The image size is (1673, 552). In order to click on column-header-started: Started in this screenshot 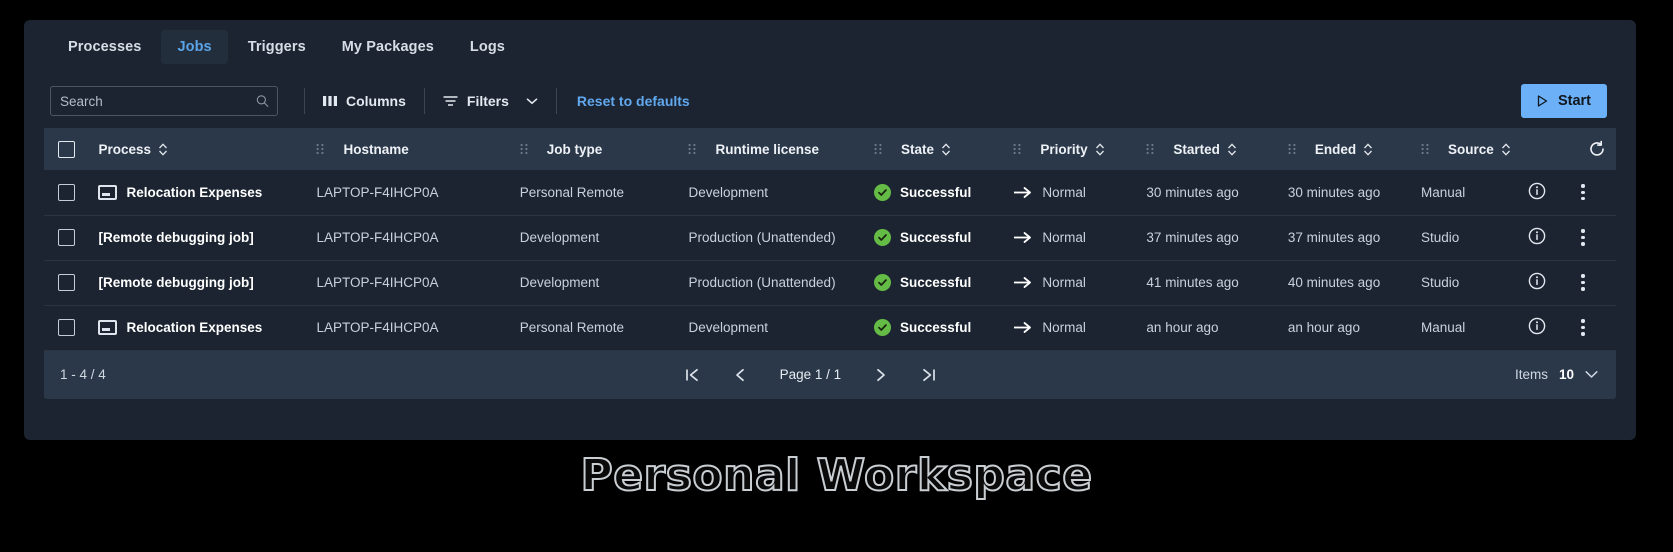, I will do `click(1216, 149)`.